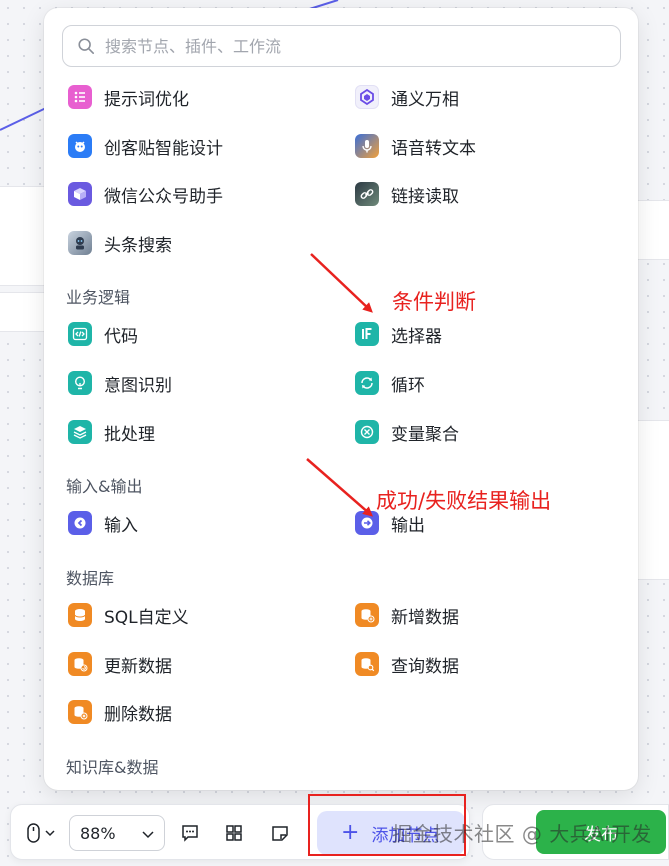 This screenshot has height=866, width=669. I want to click on interaction-mode-button, so click(41, 833).